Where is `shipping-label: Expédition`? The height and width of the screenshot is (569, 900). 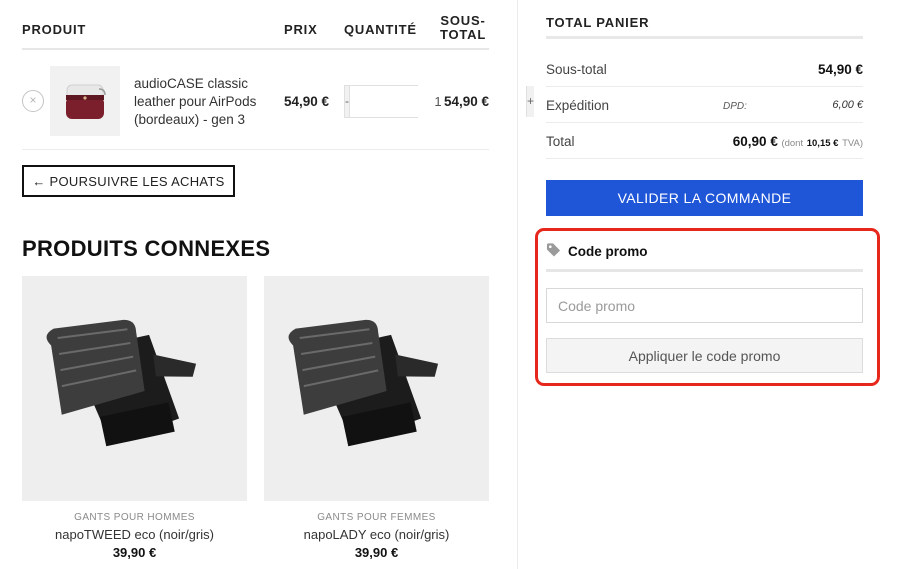
shipping-label: Expédition is located at coordinates (578, 105).